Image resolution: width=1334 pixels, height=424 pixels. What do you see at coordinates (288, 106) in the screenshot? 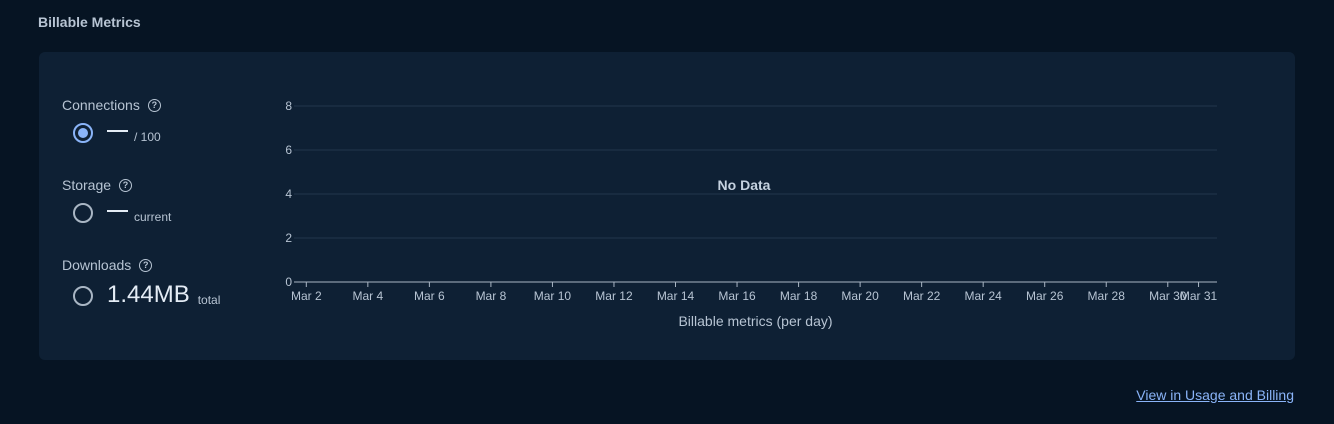
I see `y-tick-label: 8` at bounding box center [288, 106].